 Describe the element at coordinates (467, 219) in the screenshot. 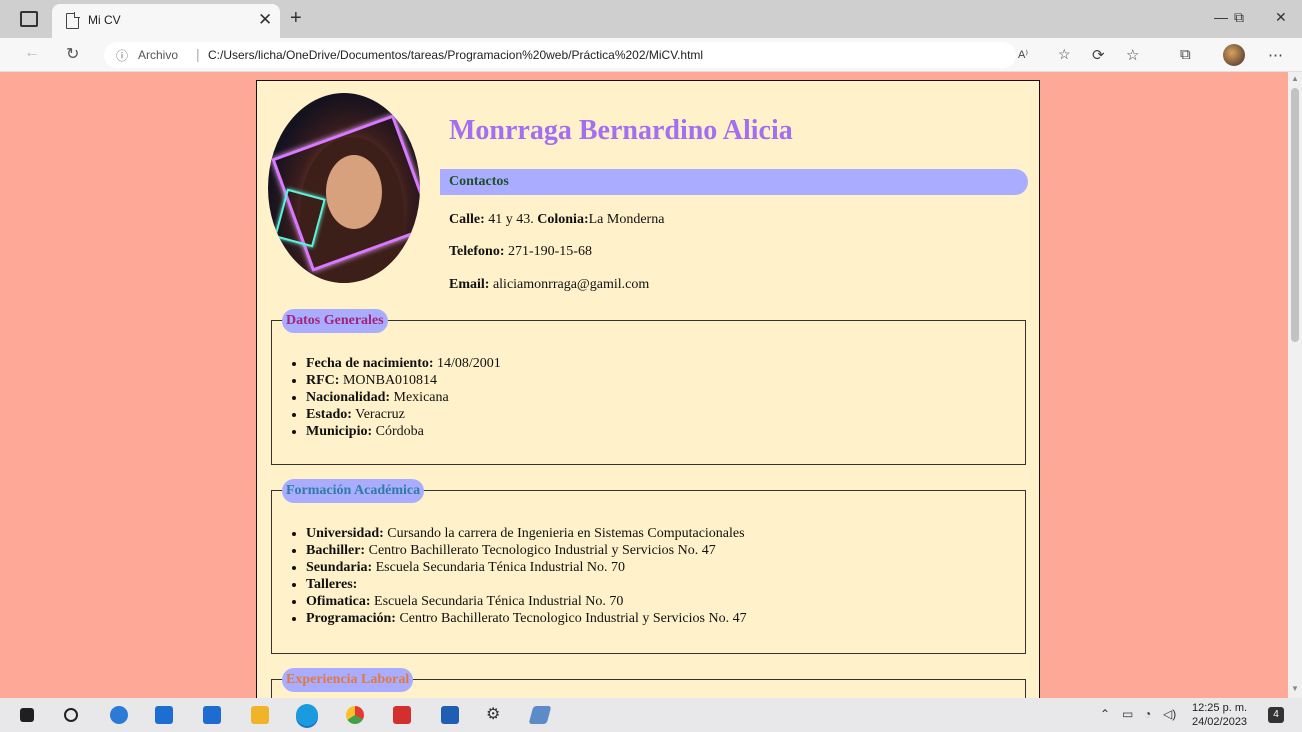

I see `calle-label: Calle:` at that location.